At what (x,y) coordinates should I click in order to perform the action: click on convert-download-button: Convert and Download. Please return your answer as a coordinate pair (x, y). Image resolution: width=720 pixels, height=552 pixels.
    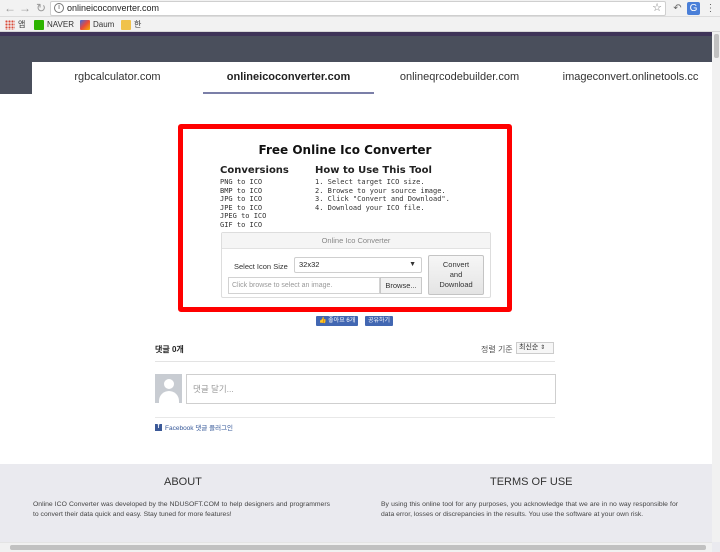
    Looking at the image, I should click on (456, 275).